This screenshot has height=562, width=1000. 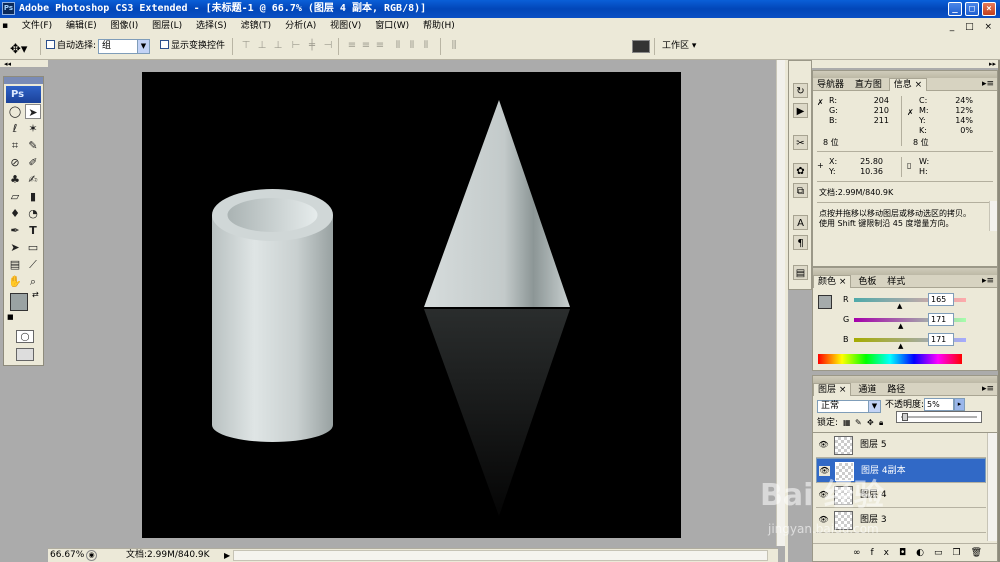 What do you see at coordinates (312, 46) in the screenshot?
I see `align-hcenter-icon: ╪` at bounding box center [312, 46].